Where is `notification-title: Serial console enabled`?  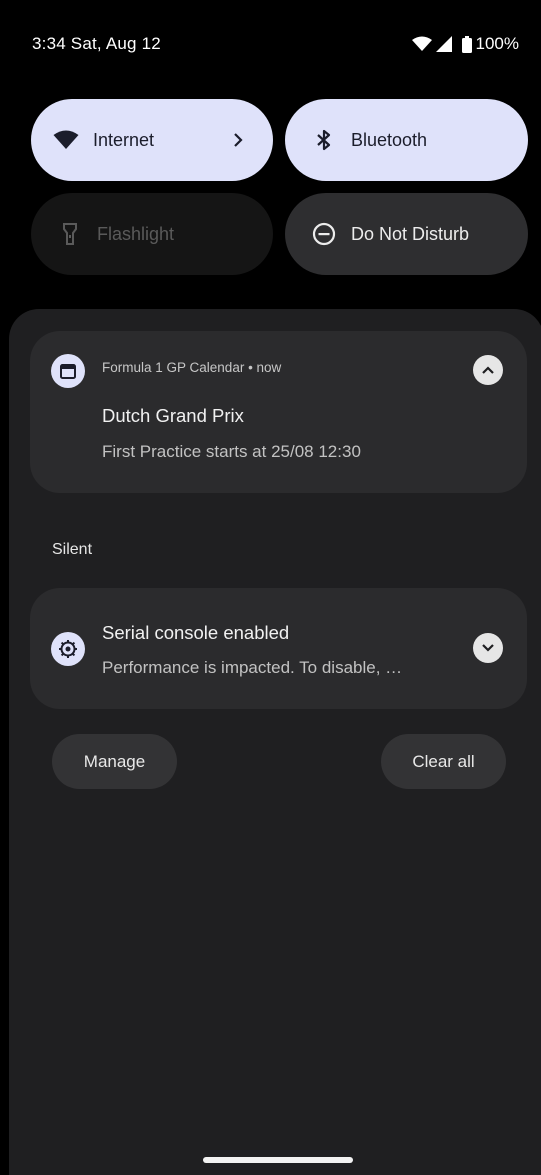
notification-title: Serial console enabled is located at coordinates (196, 632).